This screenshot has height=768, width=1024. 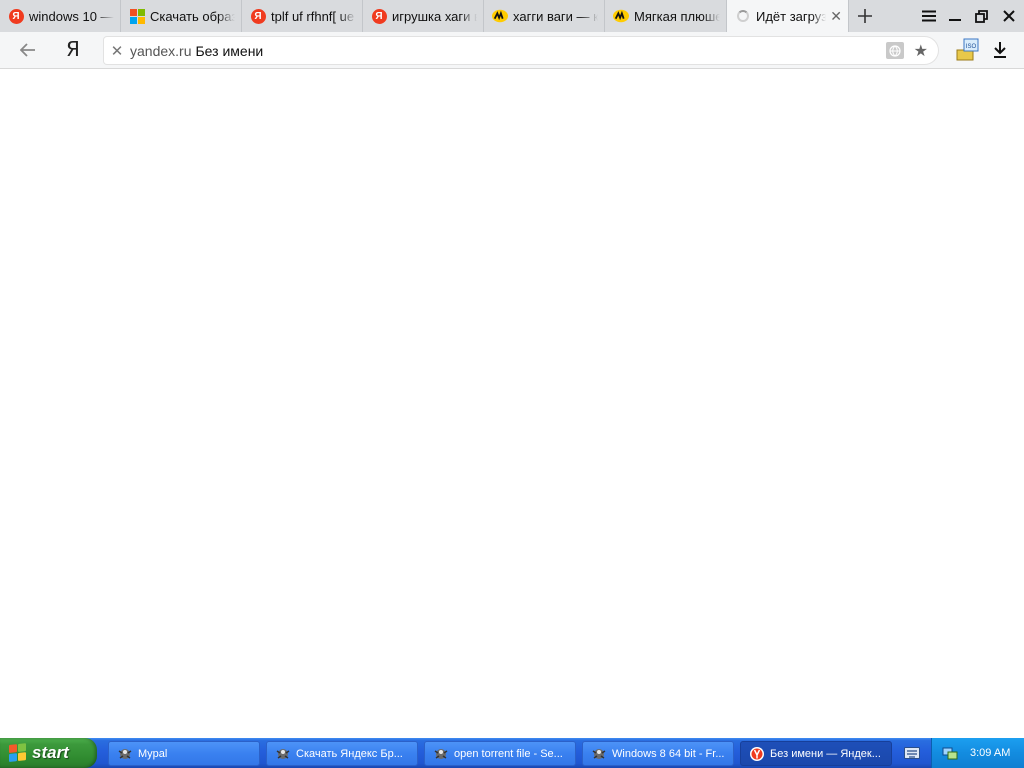 I want to click on network-icon, so click(x=950, y=753).